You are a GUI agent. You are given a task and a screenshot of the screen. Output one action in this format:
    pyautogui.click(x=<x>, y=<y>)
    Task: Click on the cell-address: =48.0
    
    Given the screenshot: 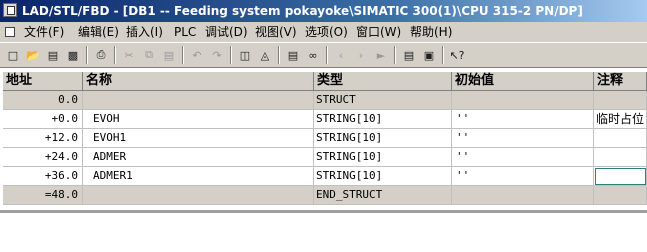 What is the action you would take?
    pyautogui.click(x=43, y=195)
    